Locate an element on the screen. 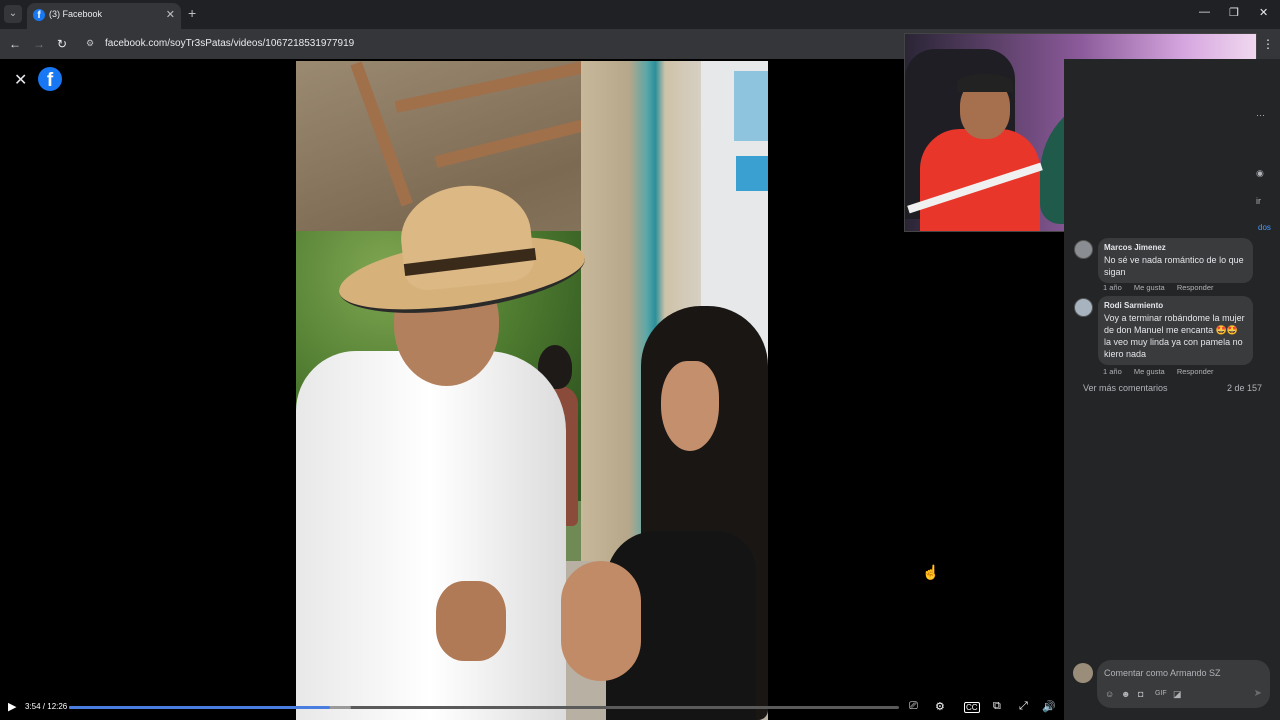 The height and width of the screenshot is (720, 1280). camera-icon: ◘ is located at coordinates (1140, 694).